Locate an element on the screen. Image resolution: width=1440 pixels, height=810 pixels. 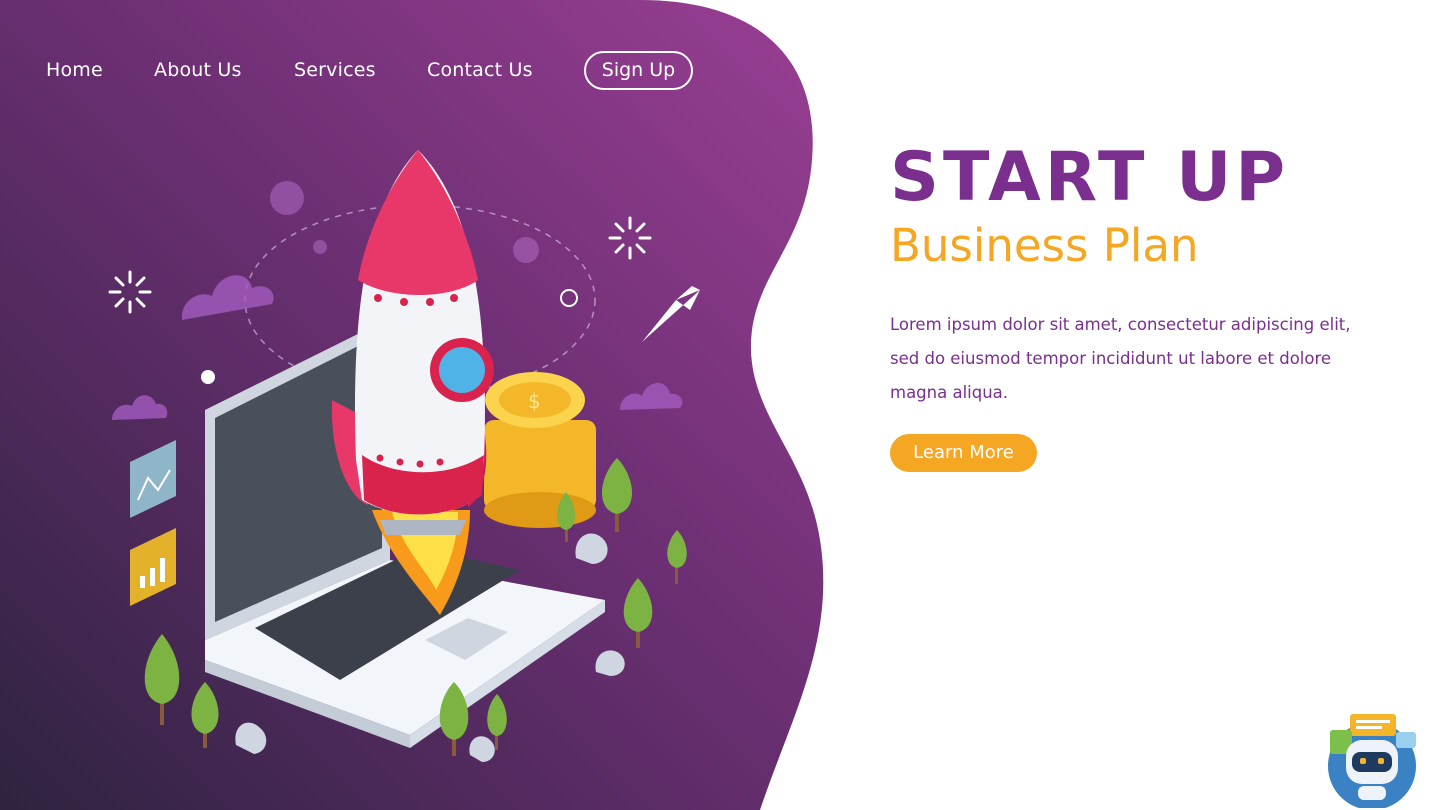
chart-card-icons is located at coordinates (153, 523).